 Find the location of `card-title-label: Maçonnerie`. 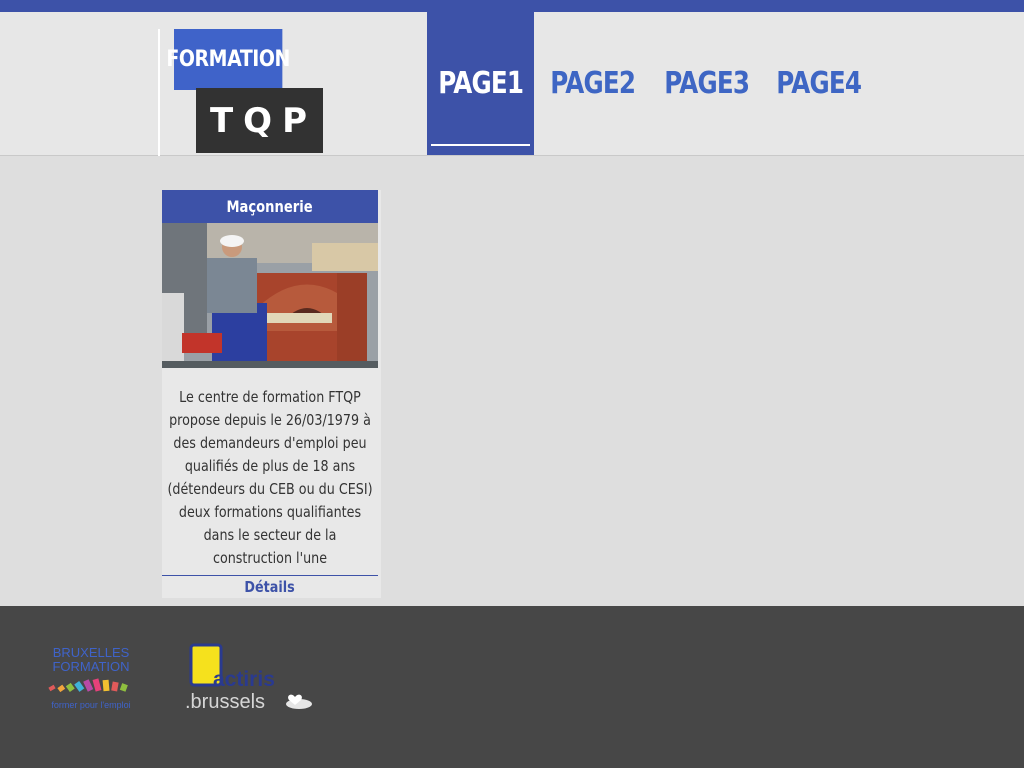

card-title-label: Maçonnerie is located at coordinates (270, 206).